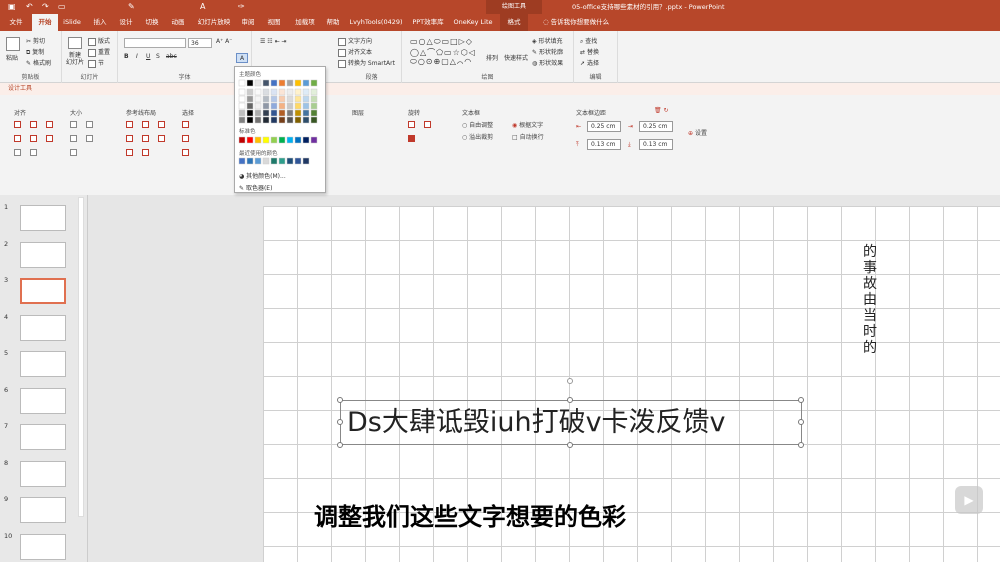 The image size is (1000, 562). What do you see at coordinates (870, 300) in the screenshot?
I see `vertical-text-box: 的事故由当时的` at bounding box center [870, 300].